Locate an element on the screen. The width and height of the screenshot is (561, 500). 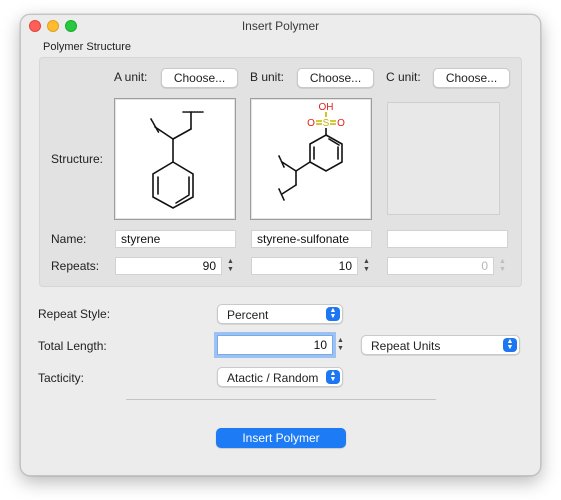
tacticity-label: Tacticity: is located at coordinates (61, 378).